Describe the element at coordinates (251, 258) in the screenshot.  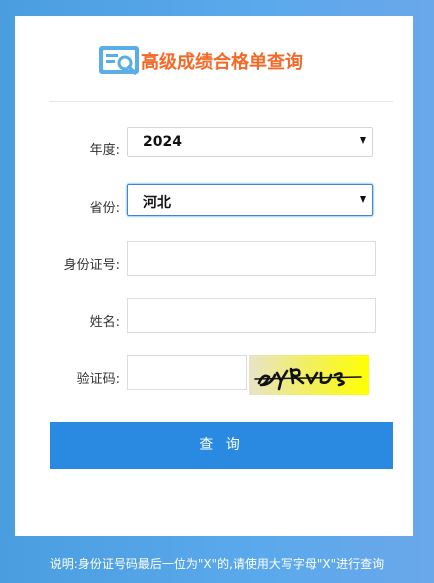
I see `id-number-input` at that location.